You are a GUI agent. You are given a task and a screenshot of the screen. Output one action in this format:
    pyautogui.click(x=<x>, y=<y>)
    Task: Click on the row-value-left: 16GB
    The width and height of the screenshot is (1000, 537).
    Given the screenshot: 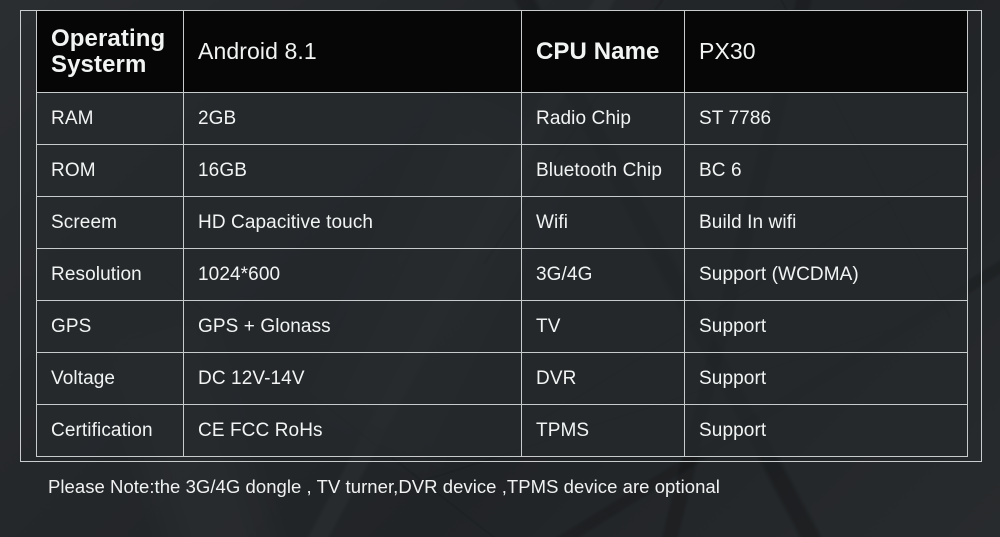 What is the action you would take?
    pyautogui.click(x=352, y=170)
    